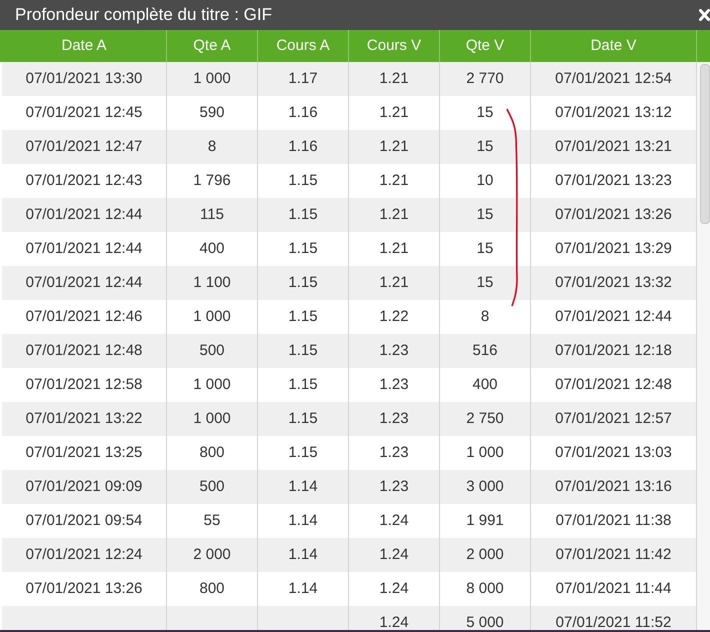 Image resolution: width=710 pixels, height=632 pixels. I want to click on table-cell-text: 07/01/2021 13:25, so click(84, 452).